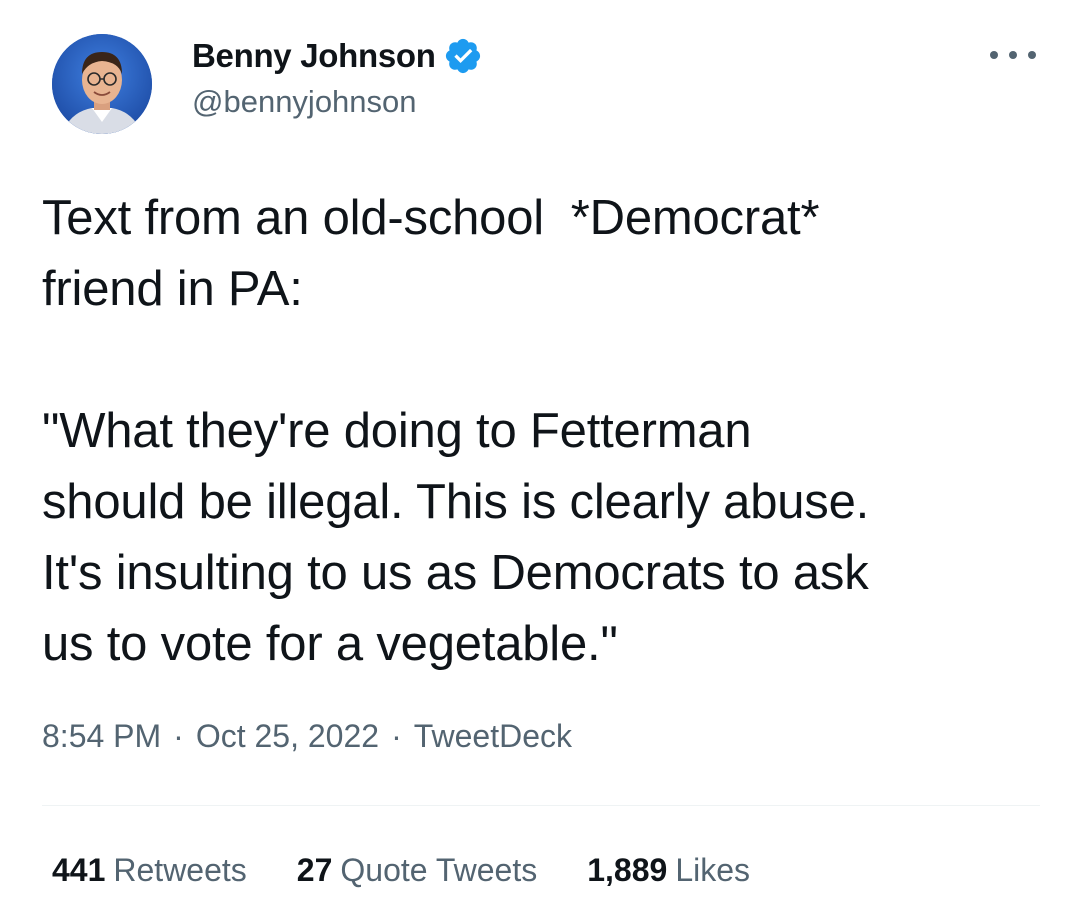 Image resolution: width=1080 pixels, height=907 pixels. I want to click on divider, so click(541, 805).